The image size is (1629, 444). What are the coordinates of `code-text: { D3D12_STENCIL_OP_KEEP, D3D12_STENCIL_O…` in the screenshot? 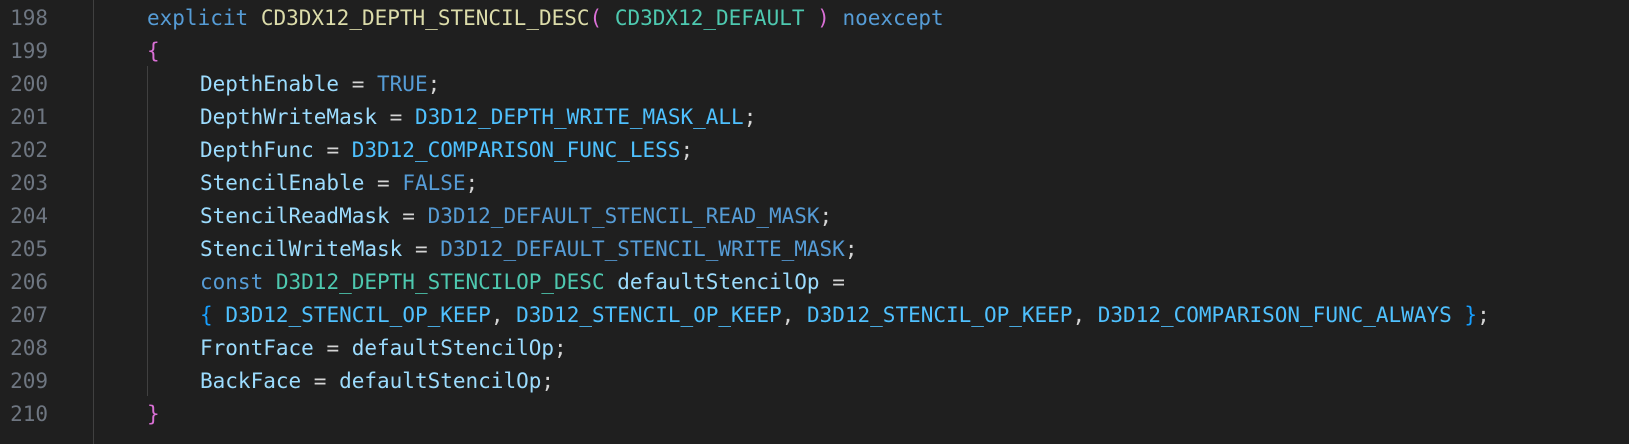 It's located at (845, 315).